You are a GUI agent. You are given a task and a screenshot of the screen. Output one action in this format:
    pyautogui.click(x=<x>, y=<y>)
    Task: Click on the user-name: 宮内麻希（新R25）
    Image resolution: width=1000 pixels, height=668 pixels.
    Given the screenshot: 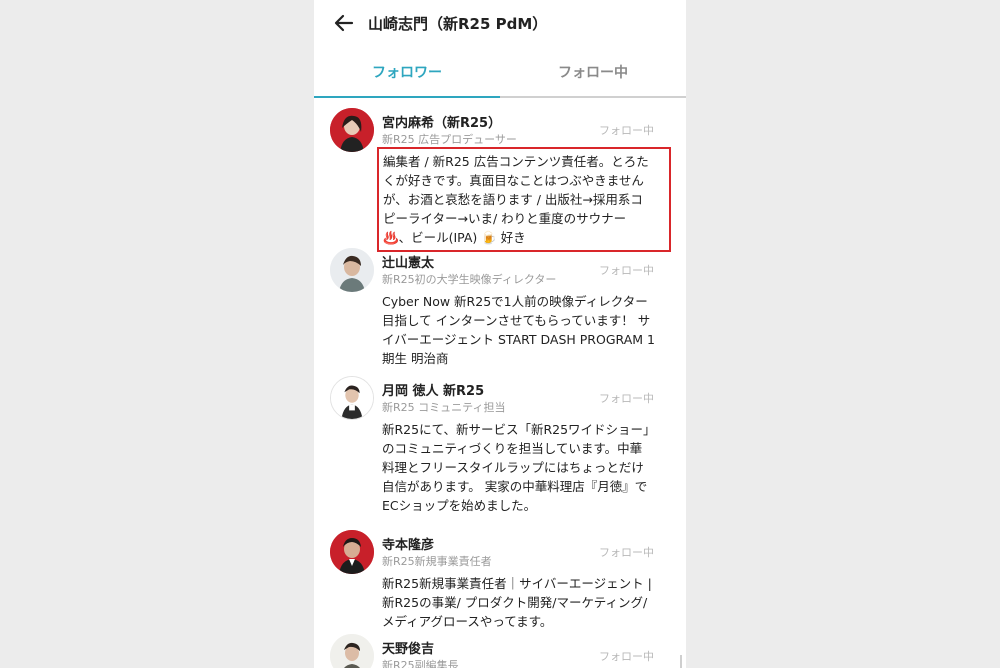 What is the action you would take?
    pyautogui.click(x=441, y=121)
    